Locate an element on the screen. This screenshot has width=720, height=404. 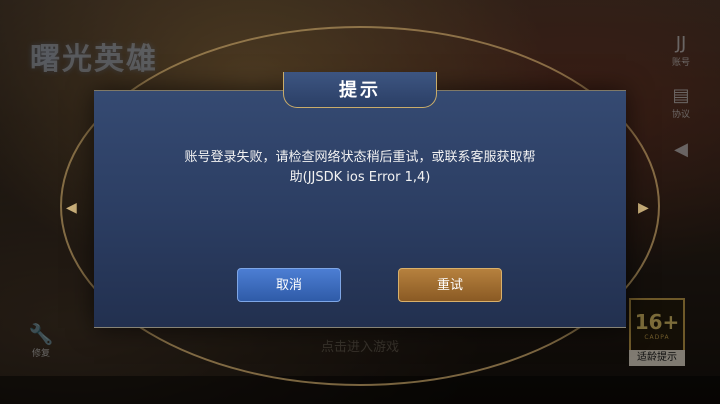
right-ornament-icon: ▶ is located at coordinates (643, 208).